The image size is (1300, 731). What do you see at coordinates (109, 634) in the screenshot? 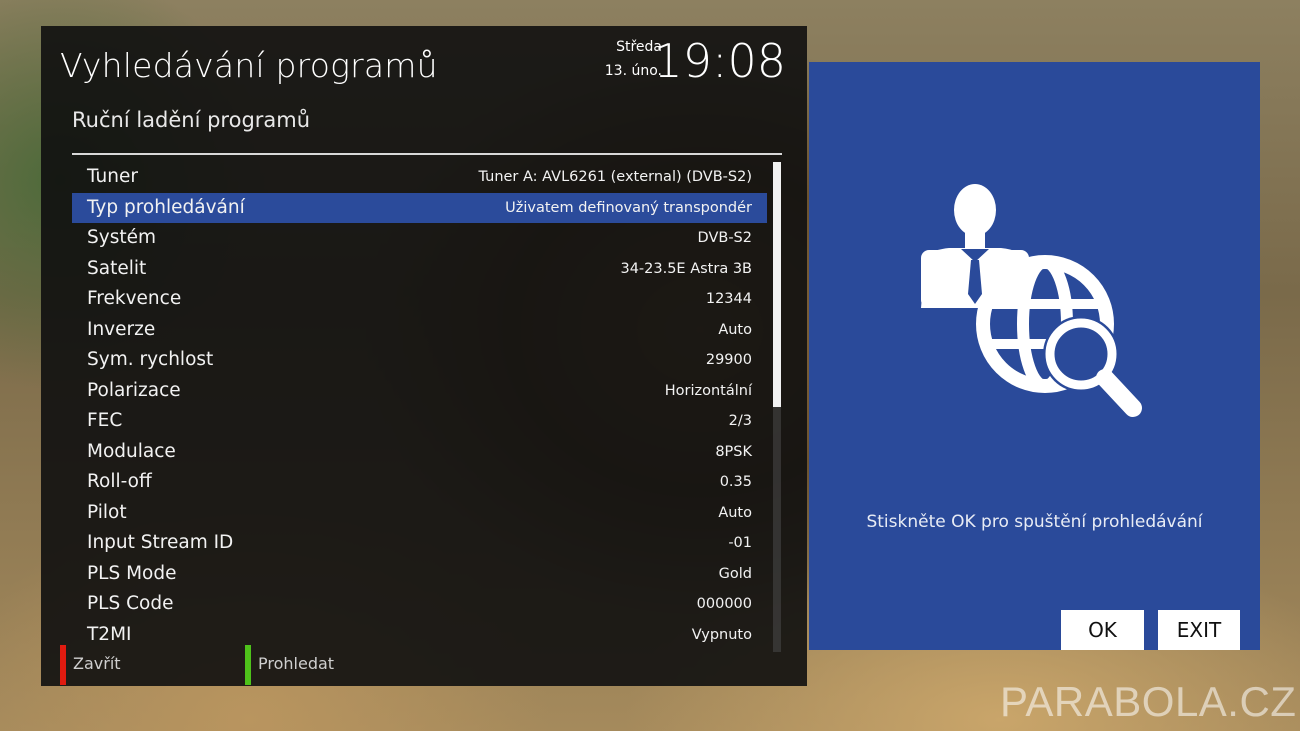
I see `setting-label: T2MI` at bounding box center [109, 634].